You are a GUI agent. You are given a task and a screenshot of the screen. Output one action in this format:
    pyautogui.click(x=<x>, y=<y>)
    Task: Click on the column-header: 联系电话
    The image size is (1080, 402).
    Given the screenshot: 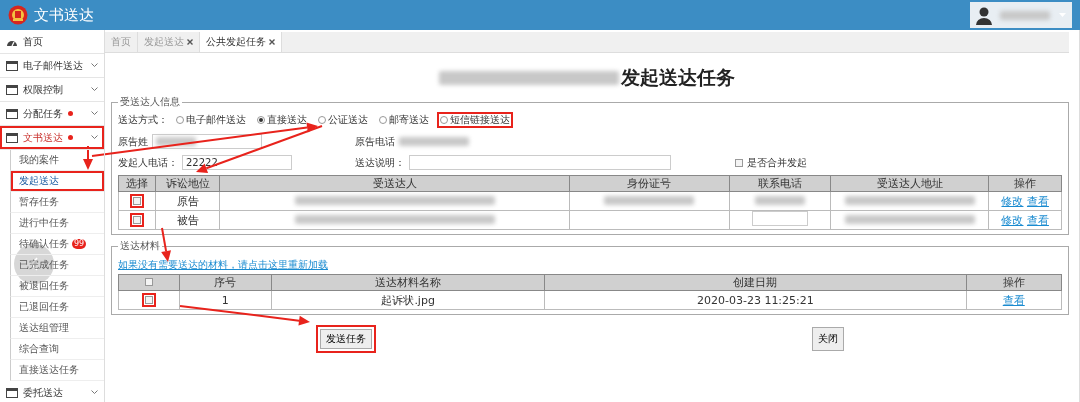 What is the action you would take?
    pyautogui.click(x=780, y=183)
    